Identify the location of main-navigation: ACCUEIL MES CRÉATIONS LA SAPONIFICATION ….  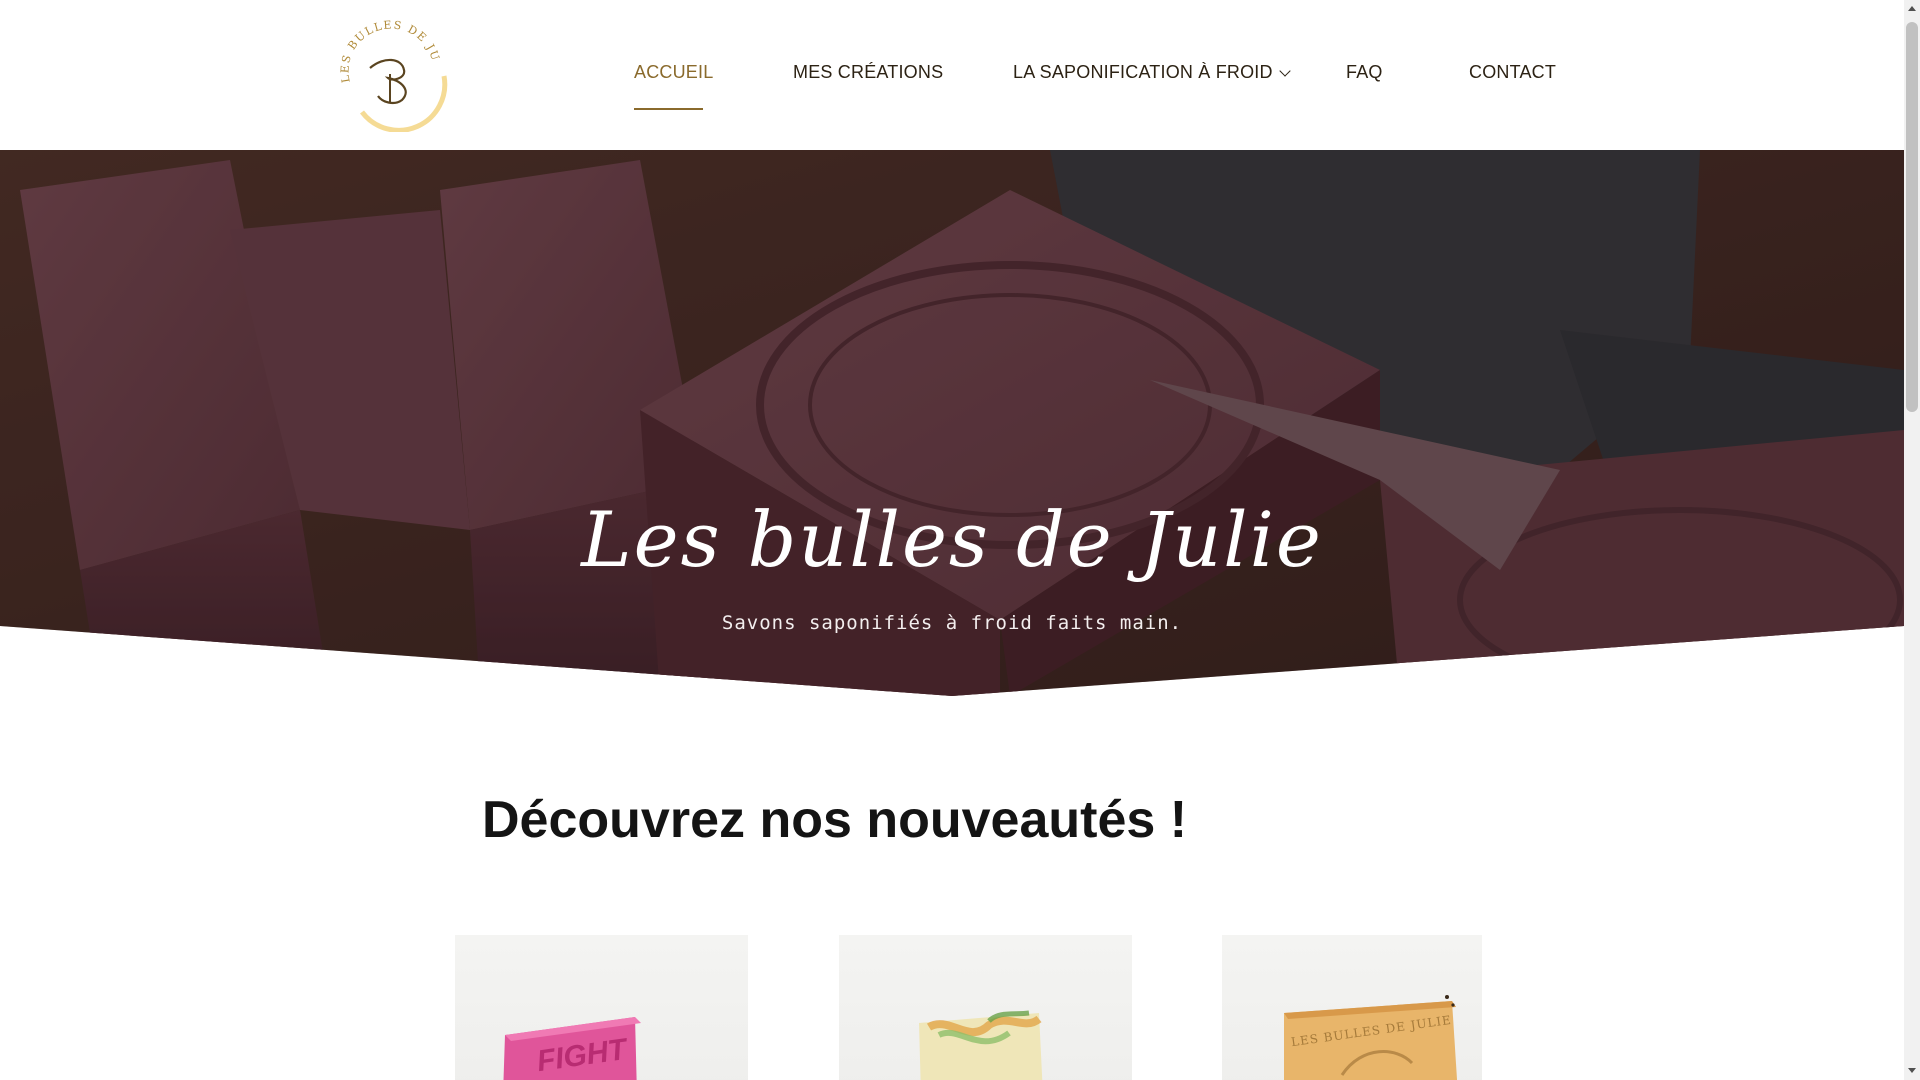
(952, 75).